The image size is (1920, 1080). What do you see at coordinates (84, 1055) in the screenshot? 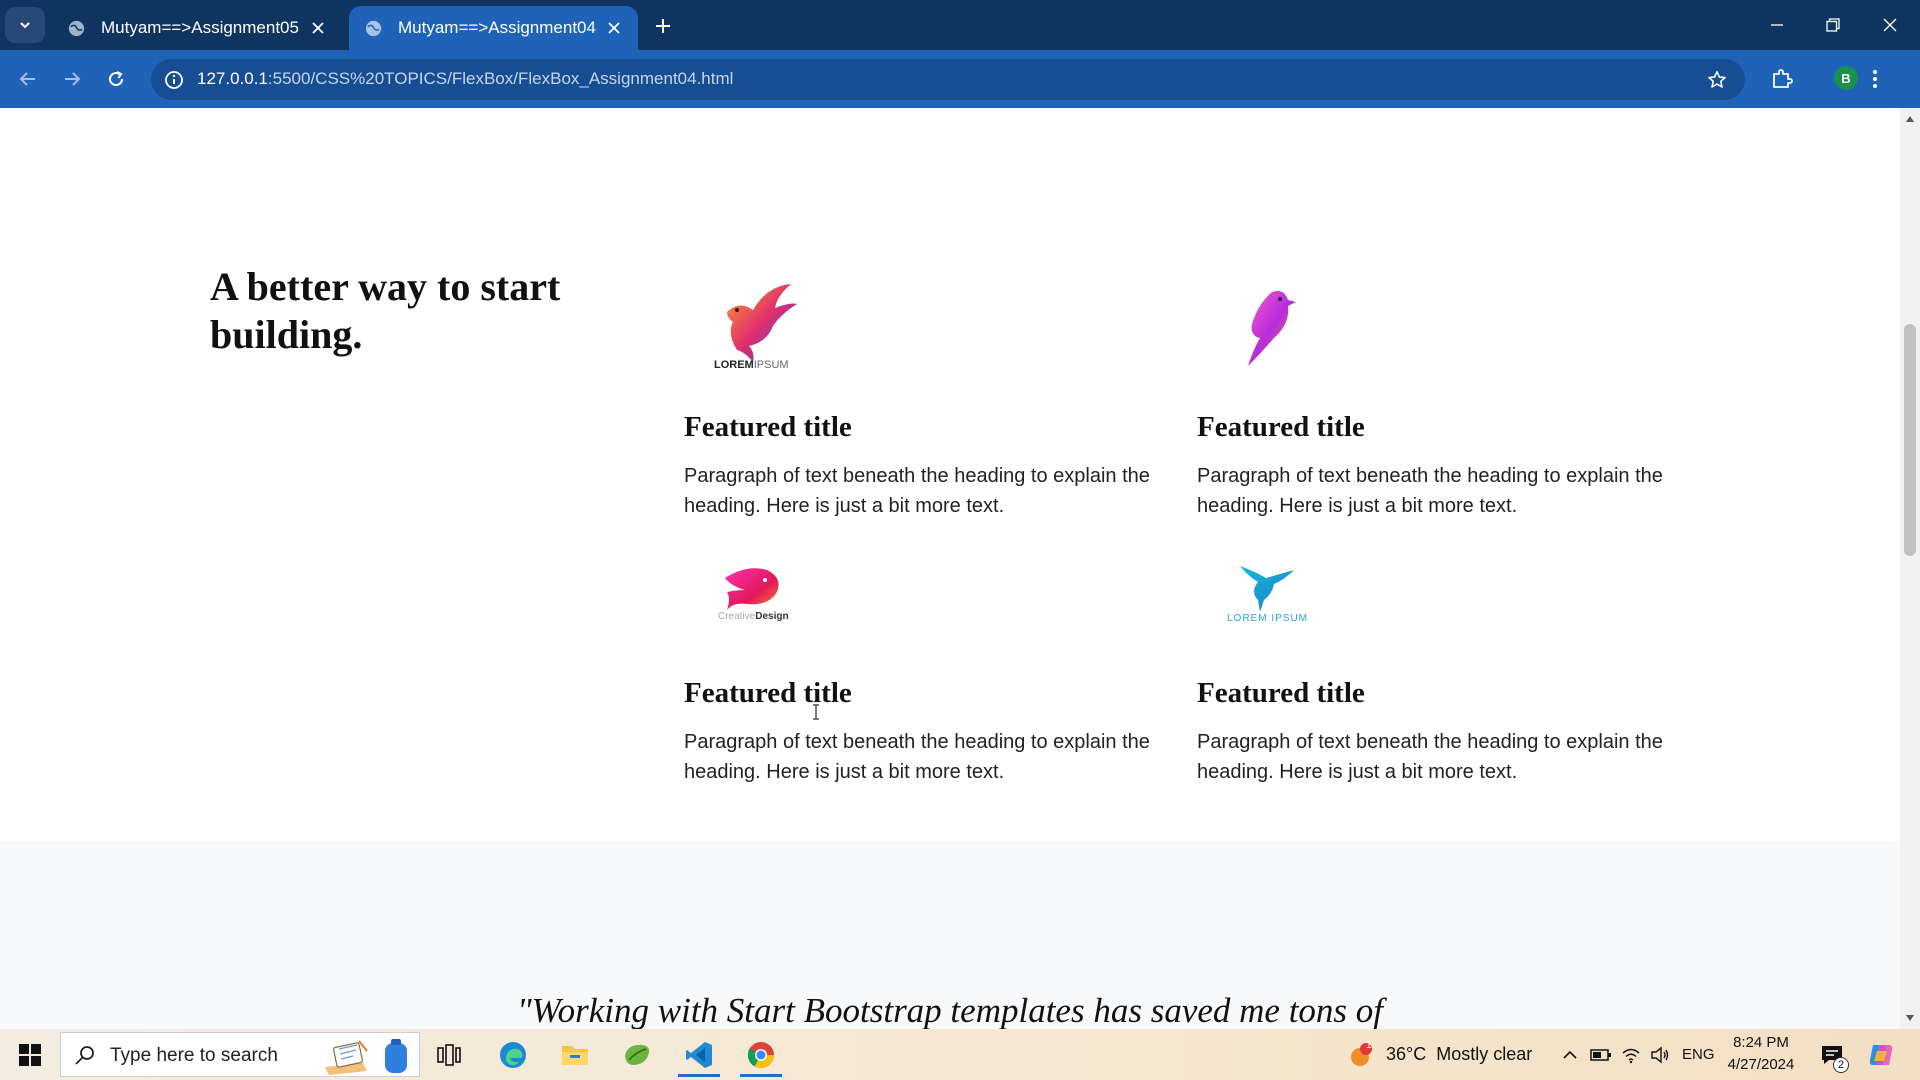
I see `search-icon` at bounding box center [84, 1055].